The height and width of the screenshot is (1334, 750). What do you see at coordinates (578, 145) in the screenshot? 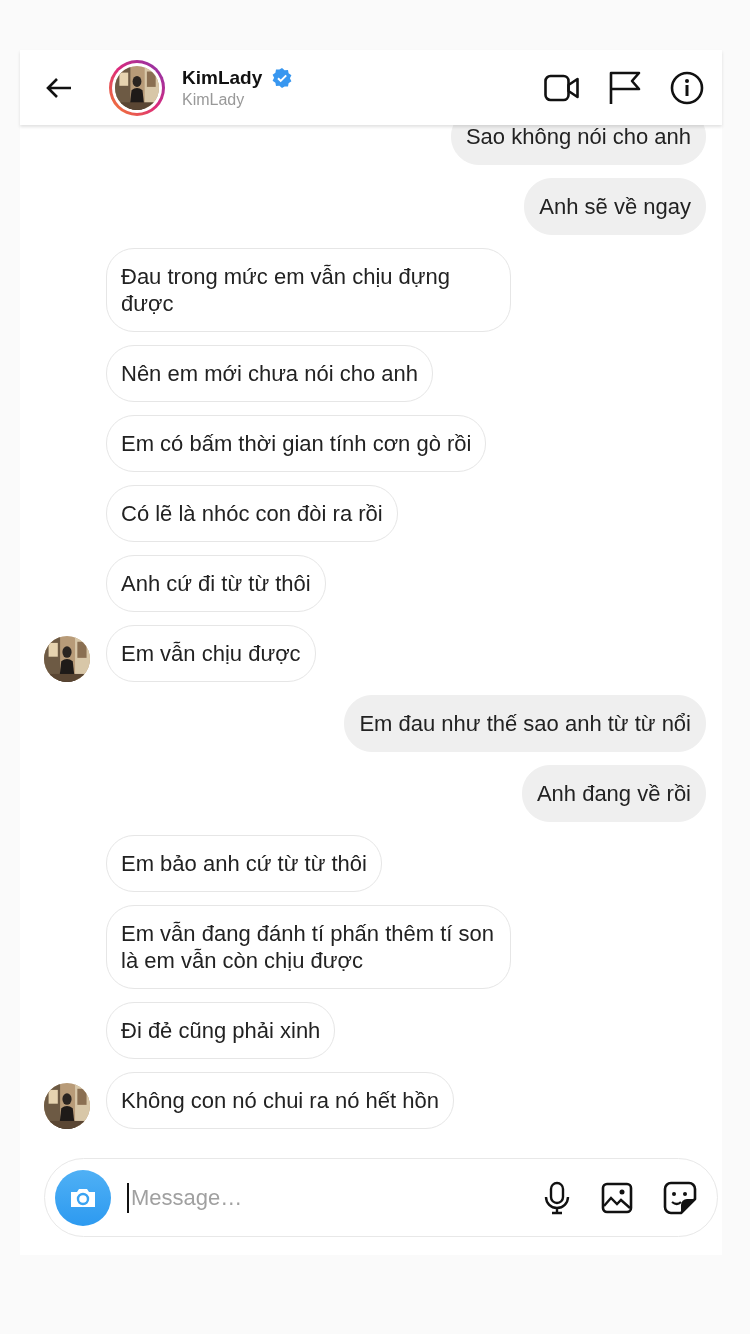
I see `message-bubble: Sao không nói cho anh` at bounding box center [578, 145].